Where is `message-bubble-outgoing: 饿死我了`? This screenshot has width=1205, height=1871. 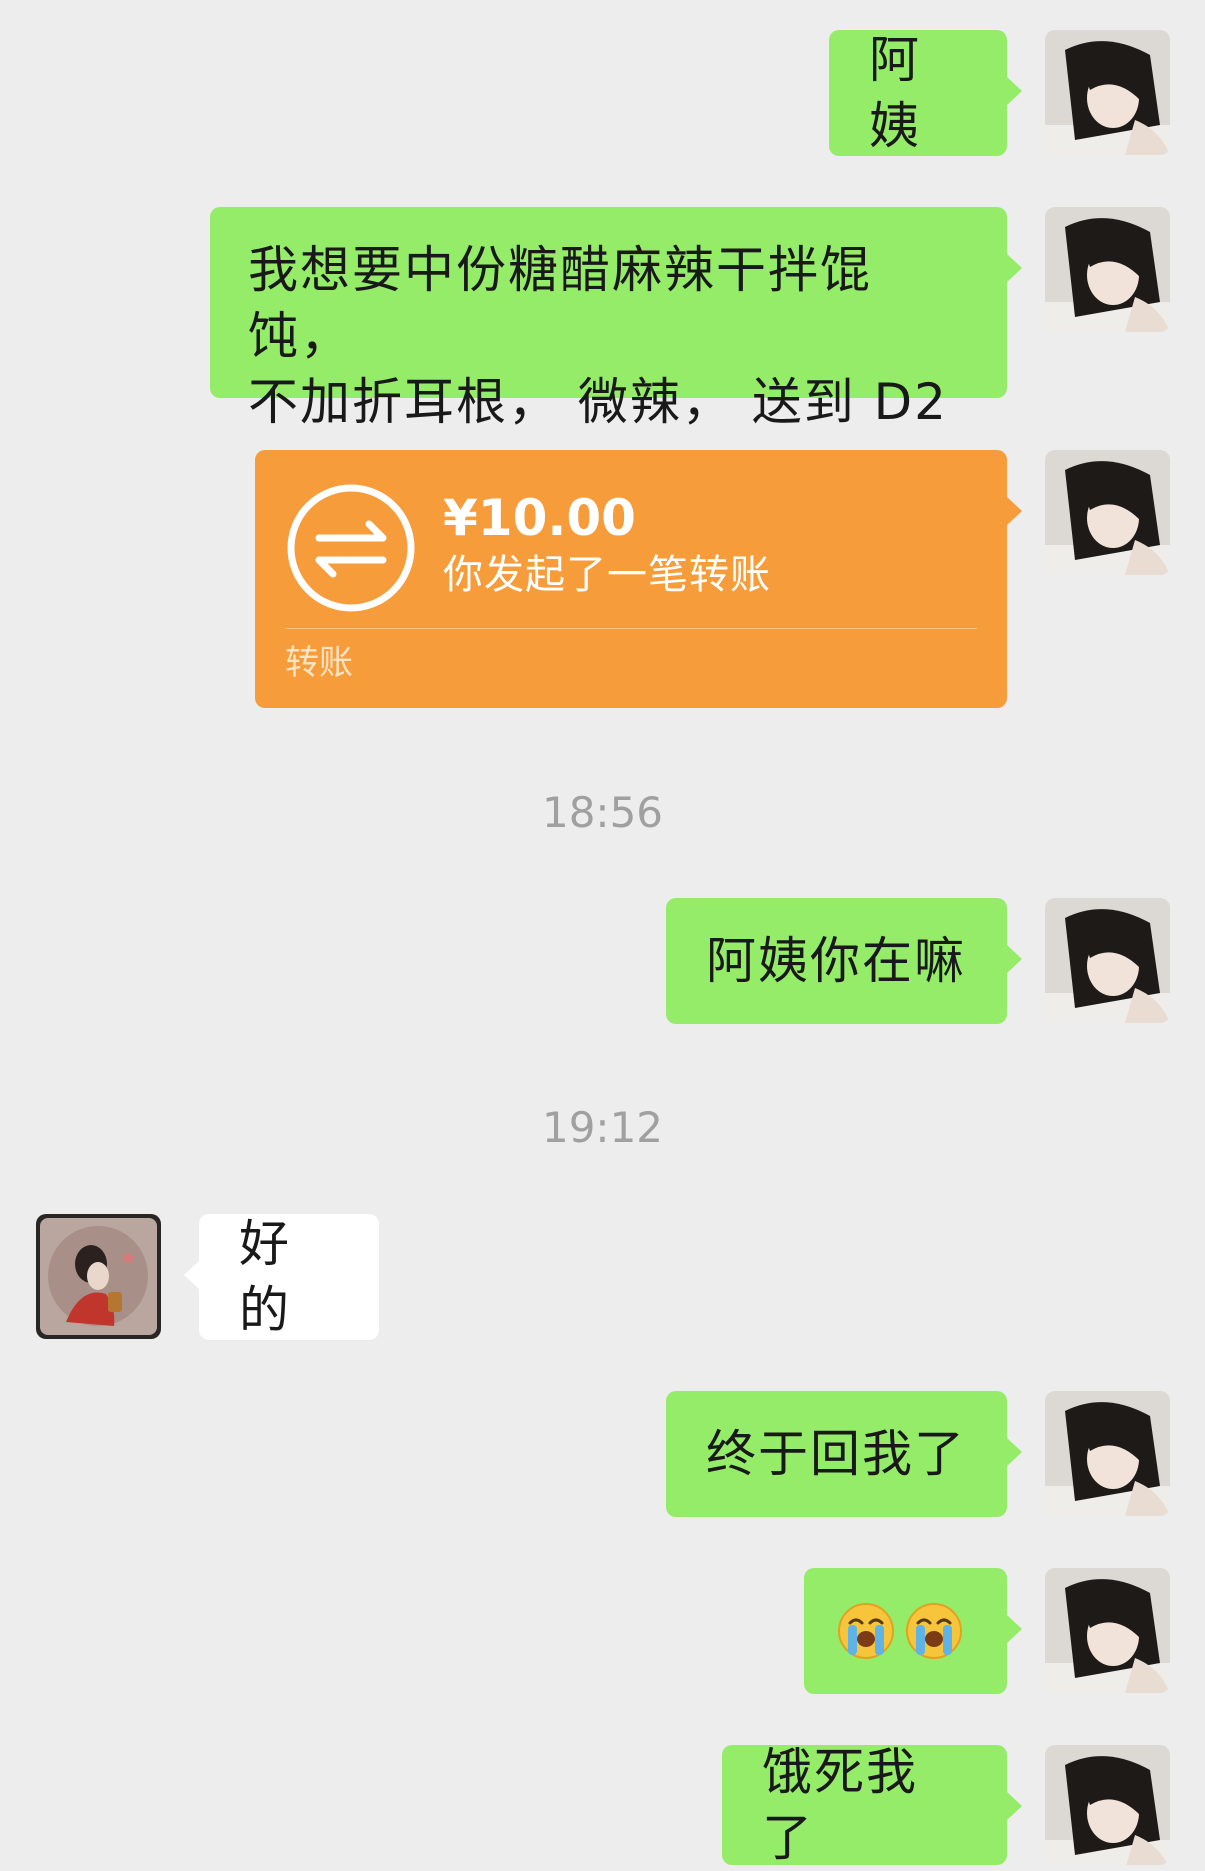 message-bubble-outgoing: 饿死我了 is located at coordinates (872, 1805).